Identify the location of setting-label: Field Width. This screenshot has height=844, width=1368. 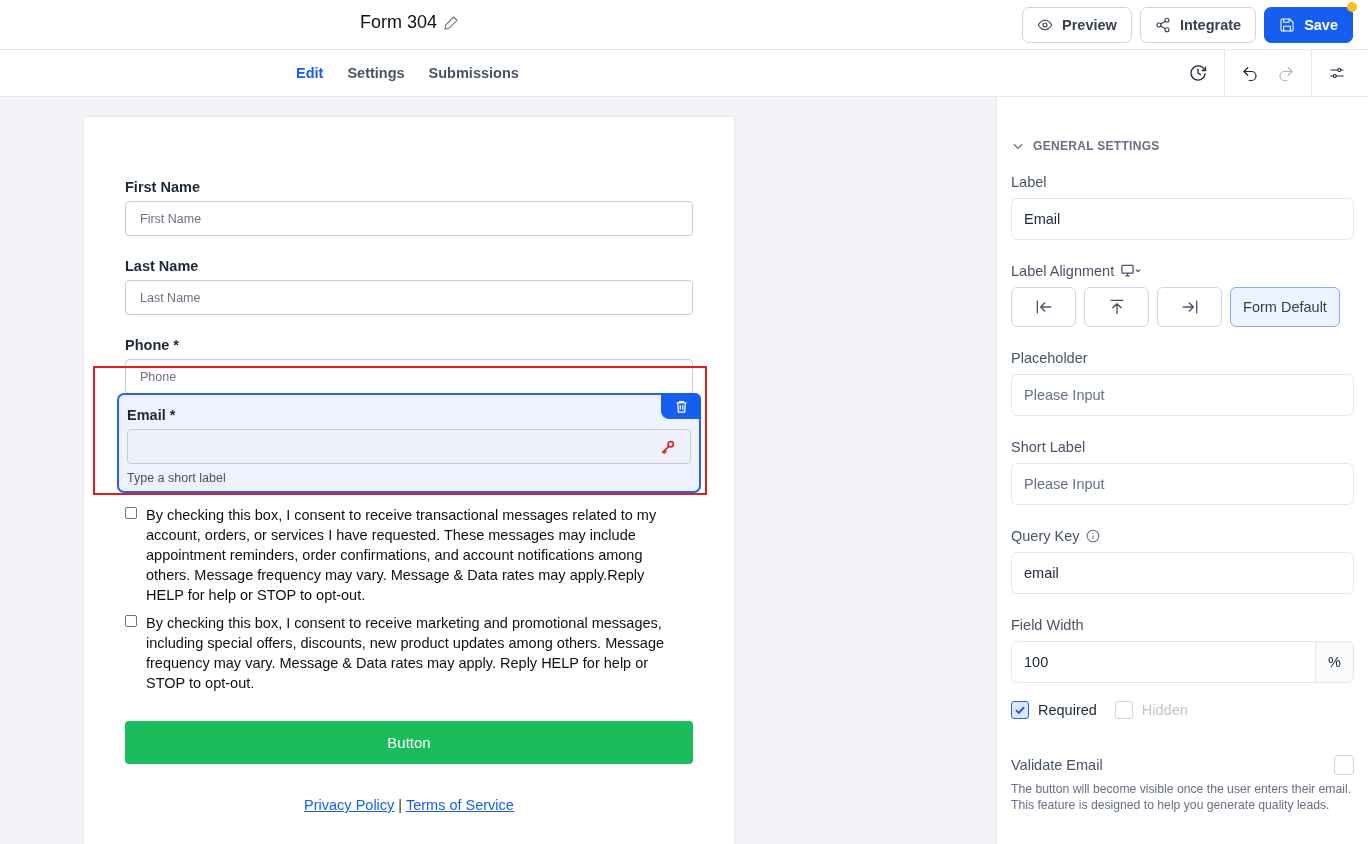
(1047, 624).